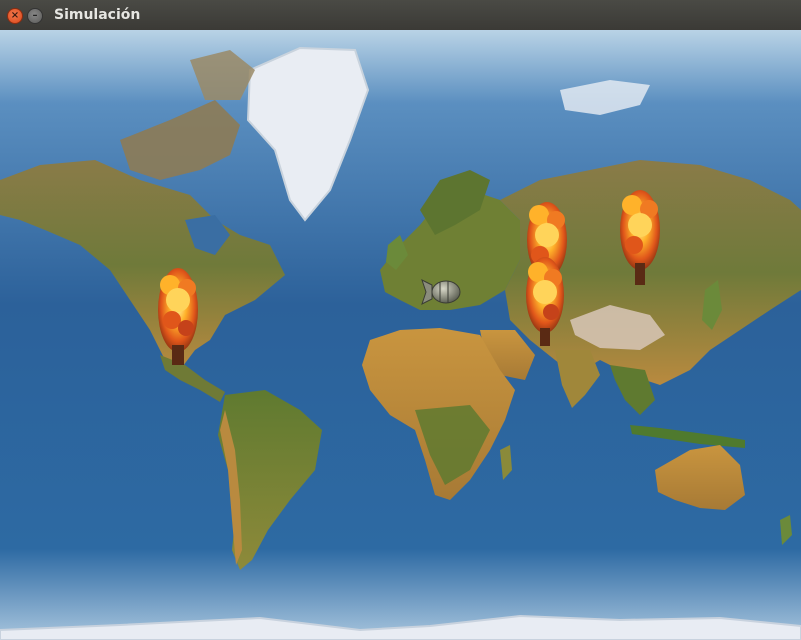 Image resolution: width=801 pixels, height=640 pixels. I want to click on minimize-icon: –, so click(35, 15).